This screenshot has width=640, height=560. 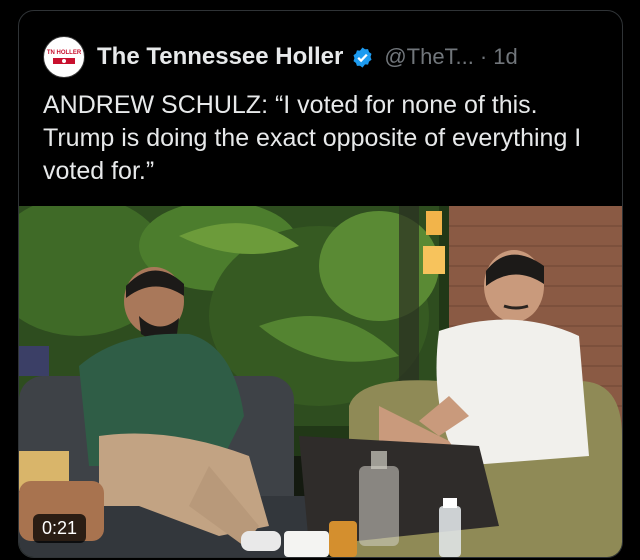 What do you see at coordinates (362, 57) in the screenshot?
I see `verified-badge-icon` at bounding box center [362, 57].